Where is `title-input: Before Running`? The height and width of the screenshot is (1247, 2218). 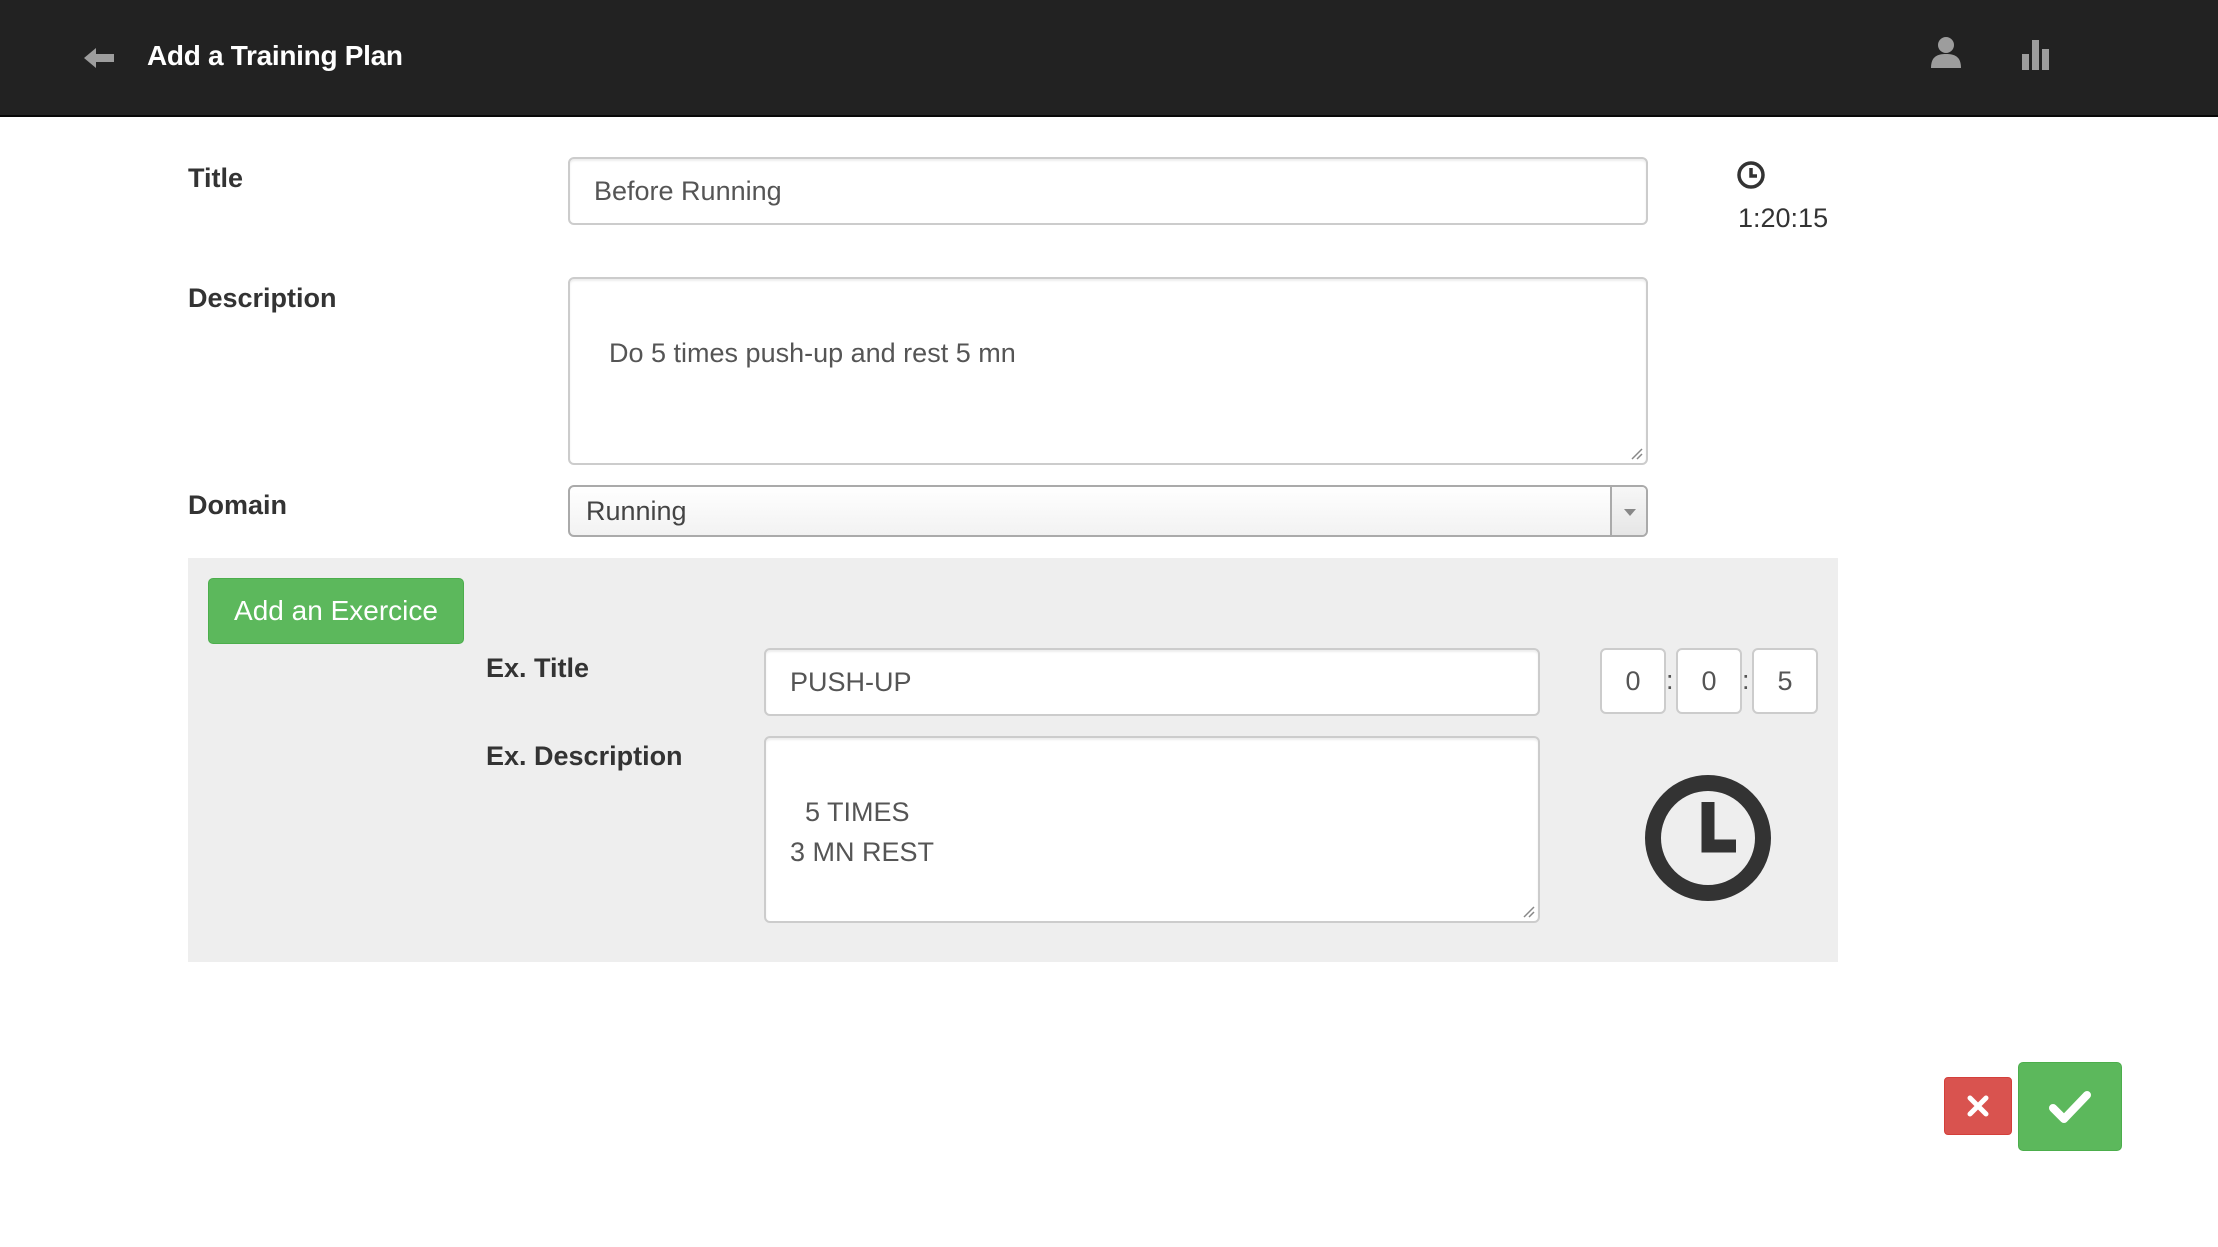 title-input: Before Running is located at coordinates (1108, 191).